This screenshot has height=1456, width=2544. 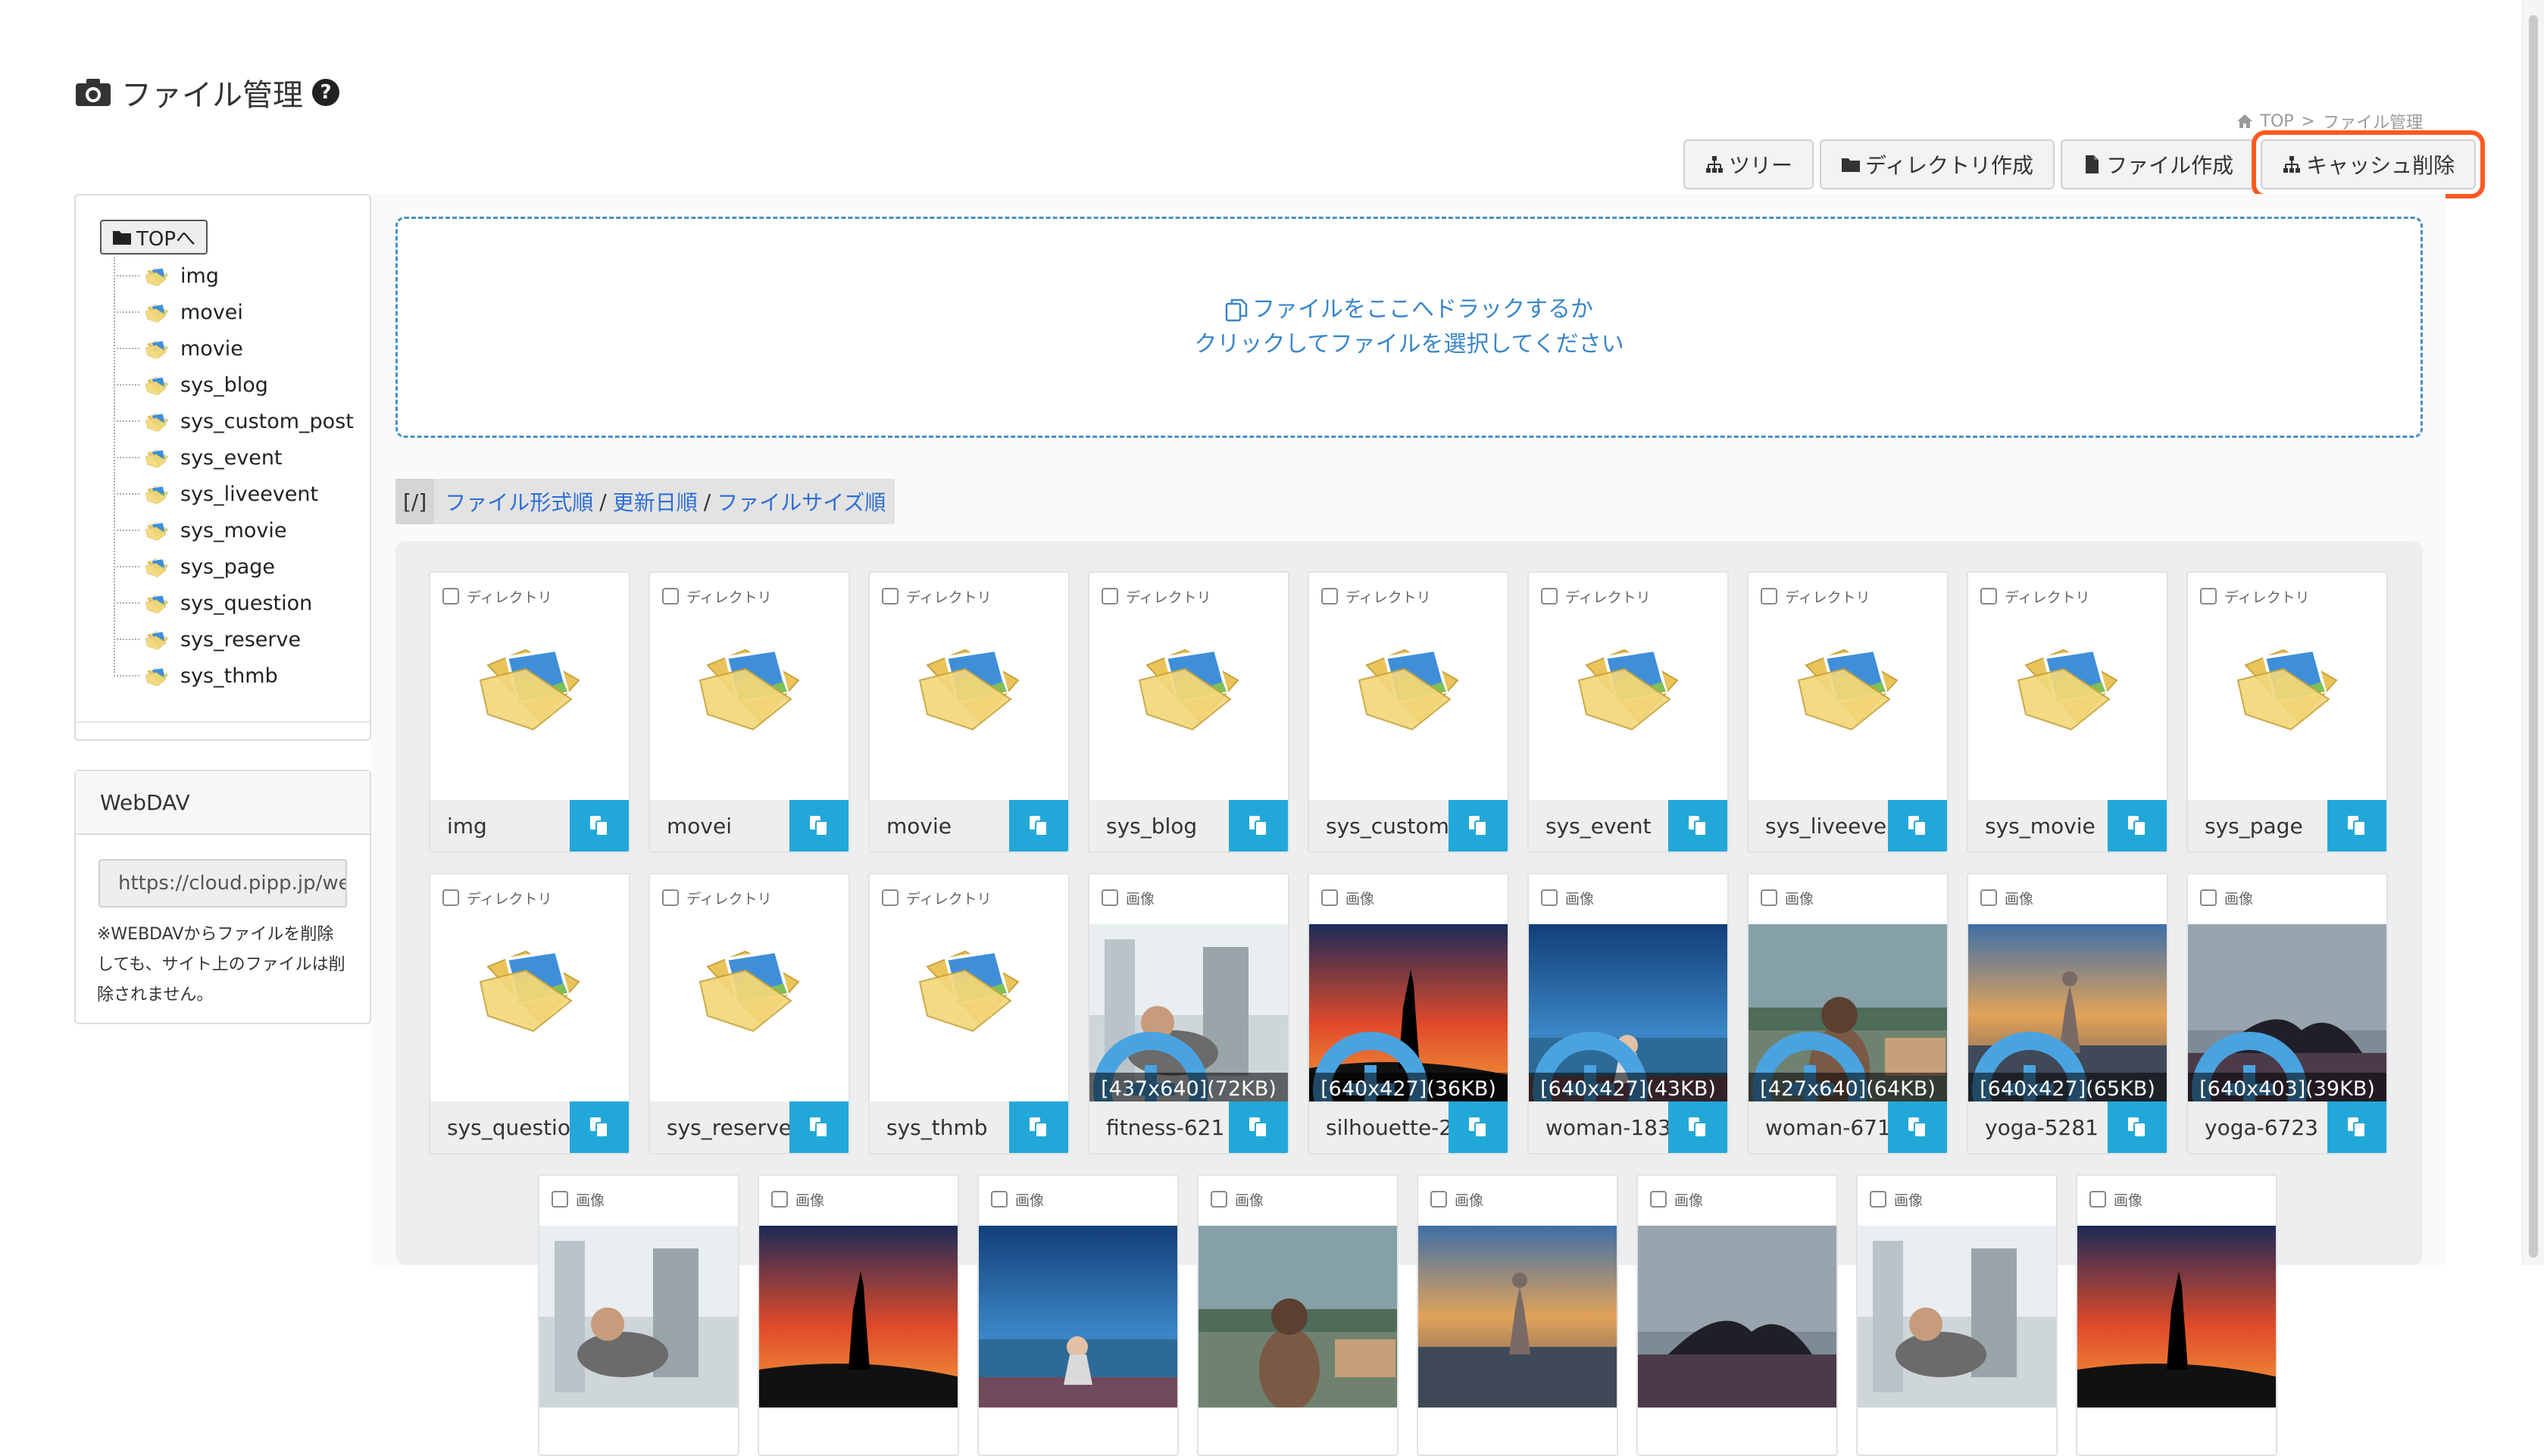 What do you see at coordinates (2038, 825) in the screenshot?
I see `file-name: sys_movie` at bounding box center [2038, 825].